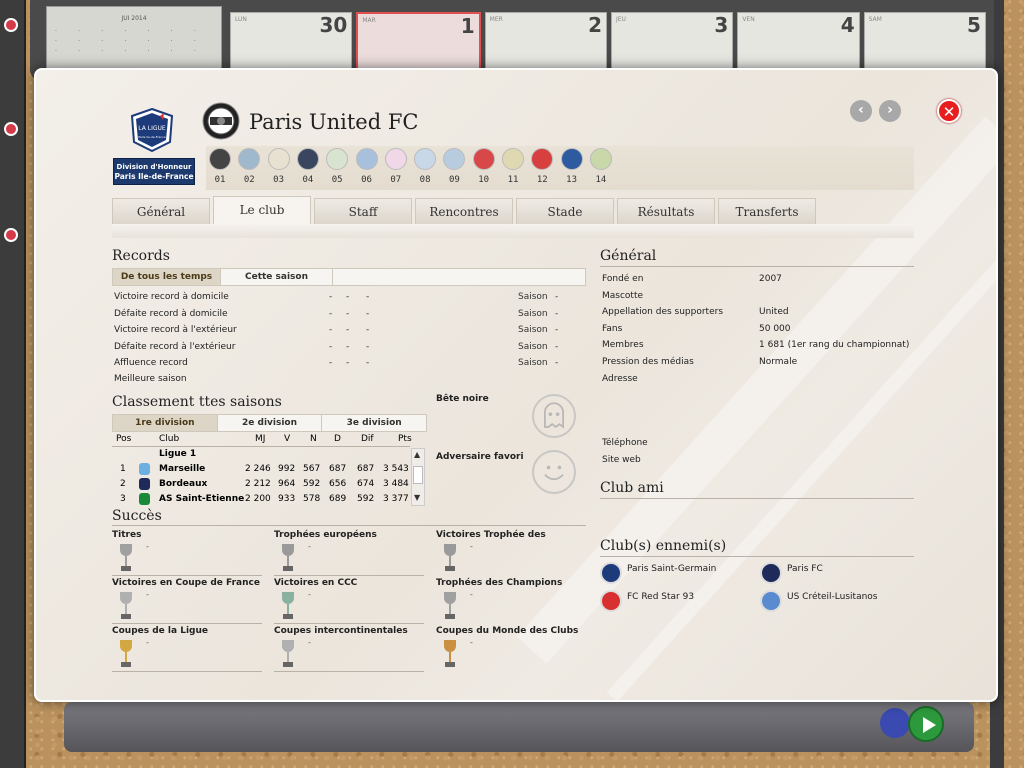 The image size is (1024, 768). What do you see at coordinates (671, 569) in the screenshot?
I see `enemy-club-name: Paris Saint-Germain` at bounding box center [671, 569].